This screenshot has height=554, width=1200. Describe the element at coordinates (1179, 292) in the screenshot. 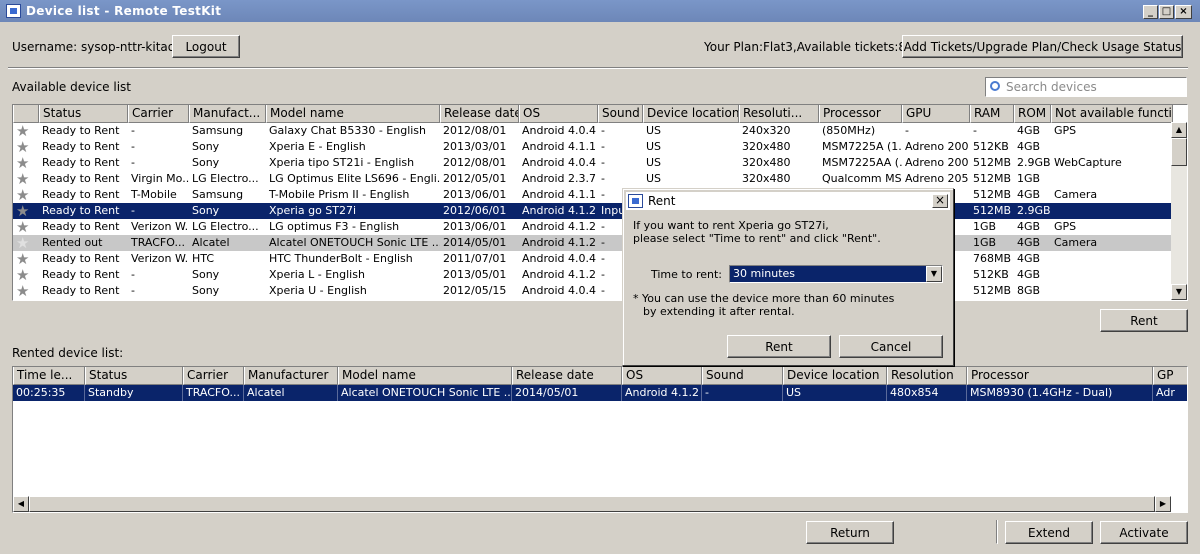

I see `scroll-down-arrow-icon: ▼` at that location.